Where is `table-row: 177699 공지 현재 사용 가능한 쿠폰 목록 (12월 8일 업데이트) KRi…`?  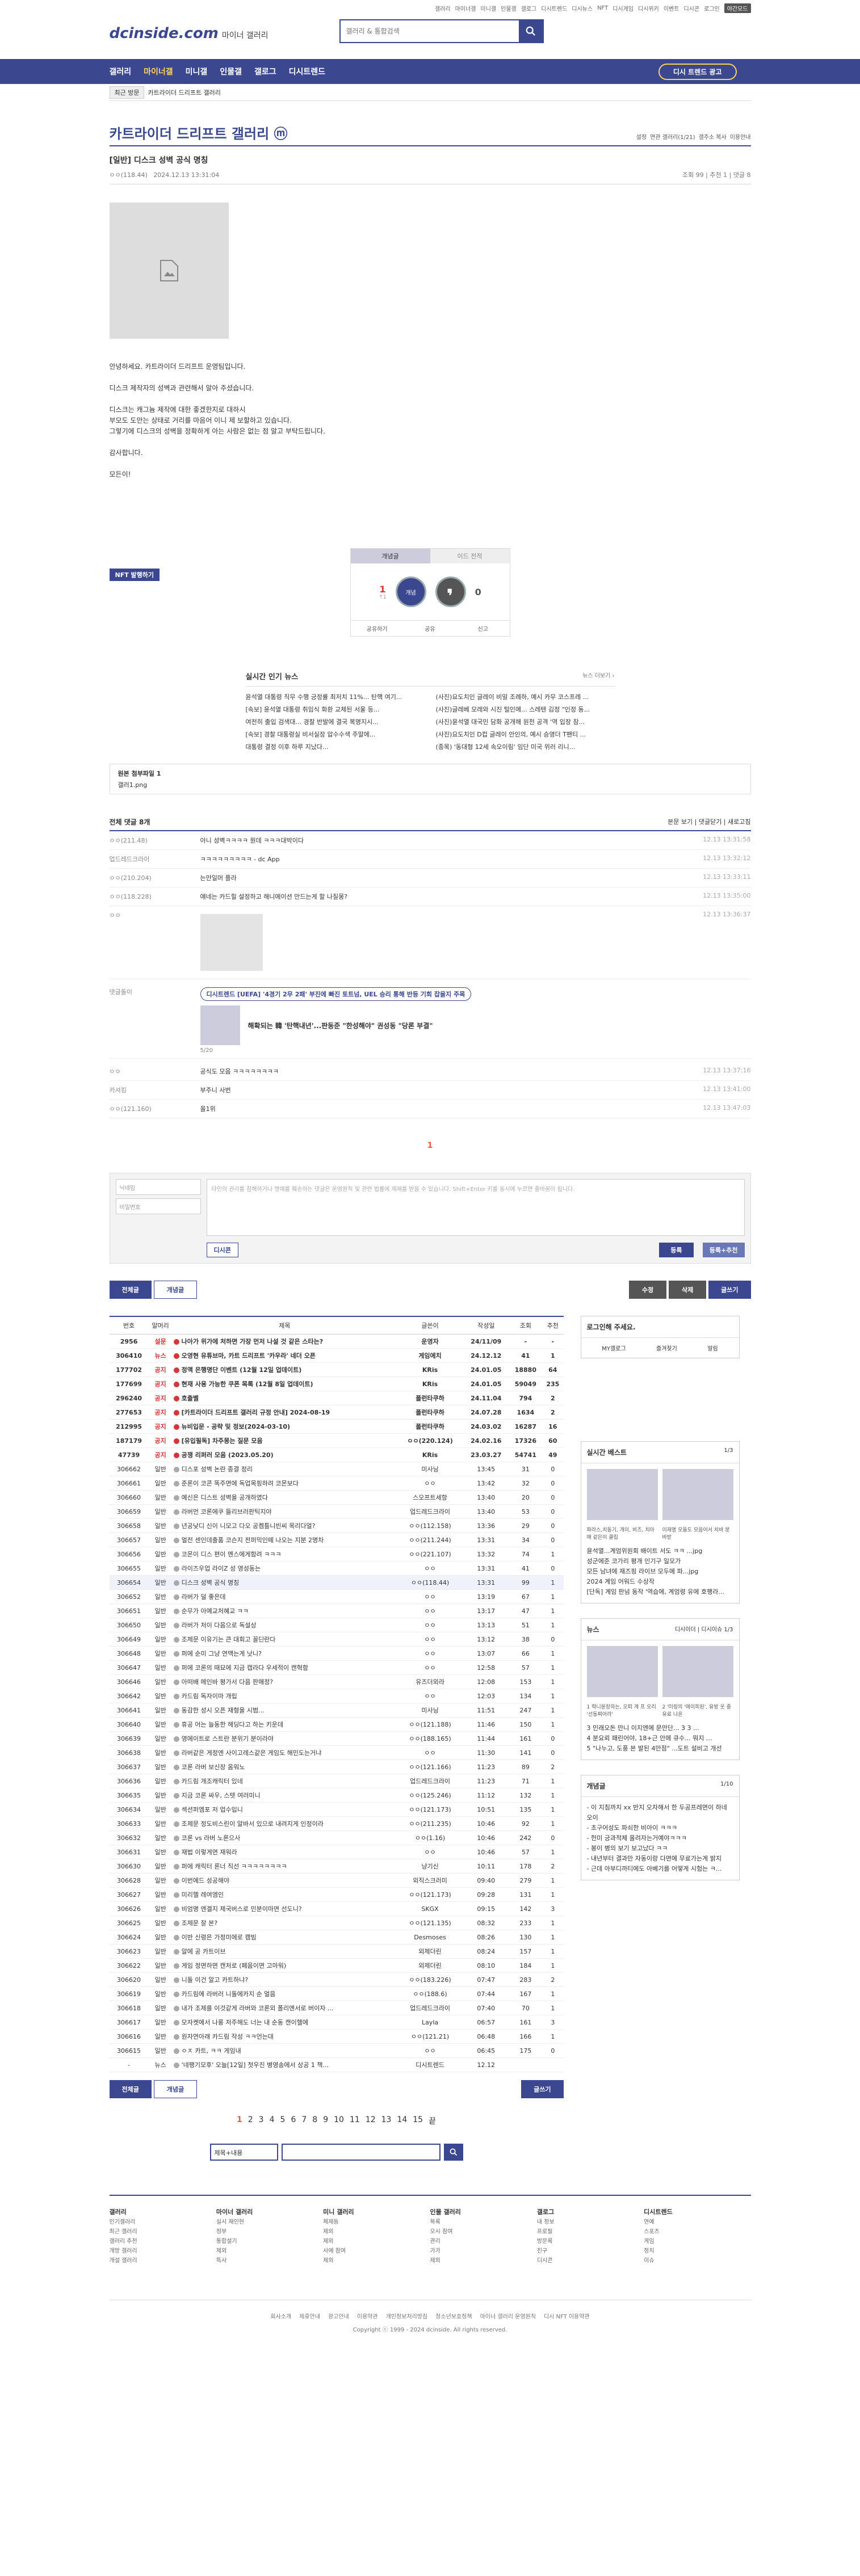
table-row: 177699 공지 현재 사용 가능한 쿠폰 목록 (12월 8일 업데이트) KRi… is located at coordinates (336, 1384).